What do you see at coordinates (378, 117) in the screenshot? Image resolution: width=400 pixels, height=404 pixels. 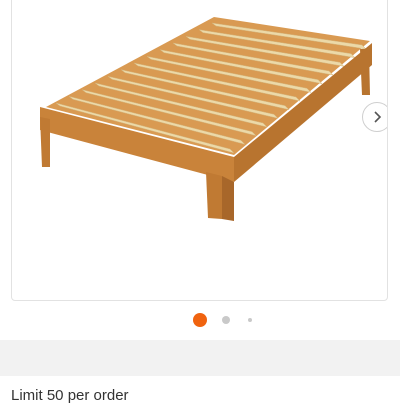 I see `chevron-right-icon` at bounding box center [378, 117].